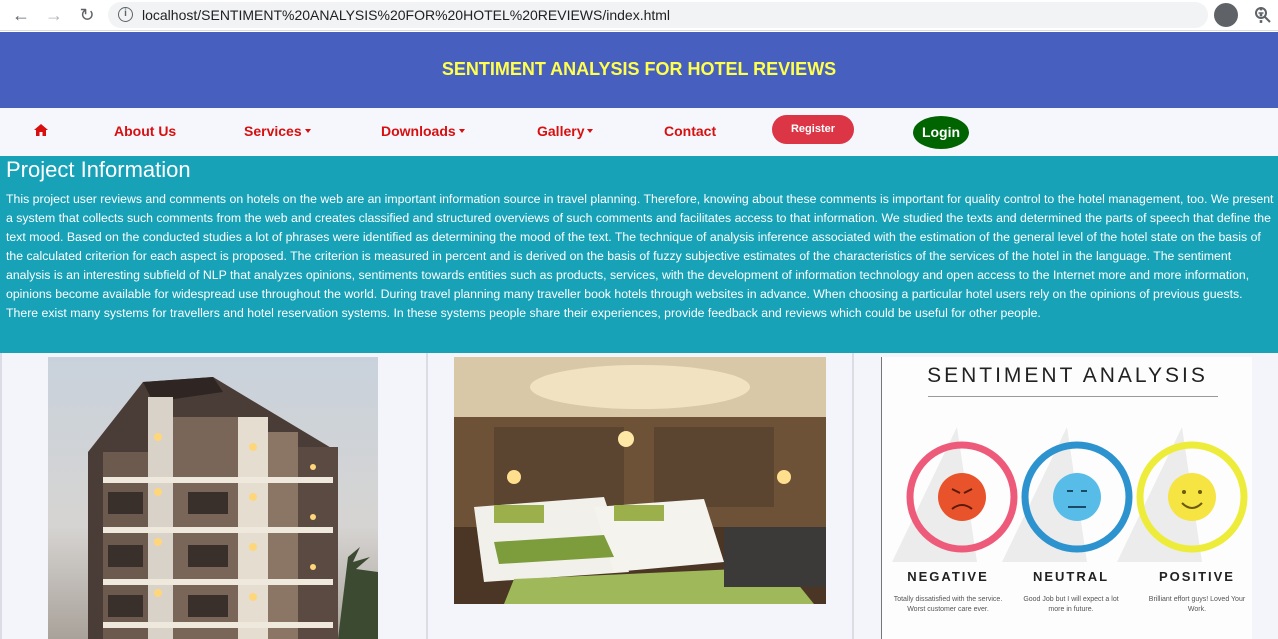 This screenshot has height=639, width=1278. I want to click on nav-gallery-label: Gallery, so click(561, 131).